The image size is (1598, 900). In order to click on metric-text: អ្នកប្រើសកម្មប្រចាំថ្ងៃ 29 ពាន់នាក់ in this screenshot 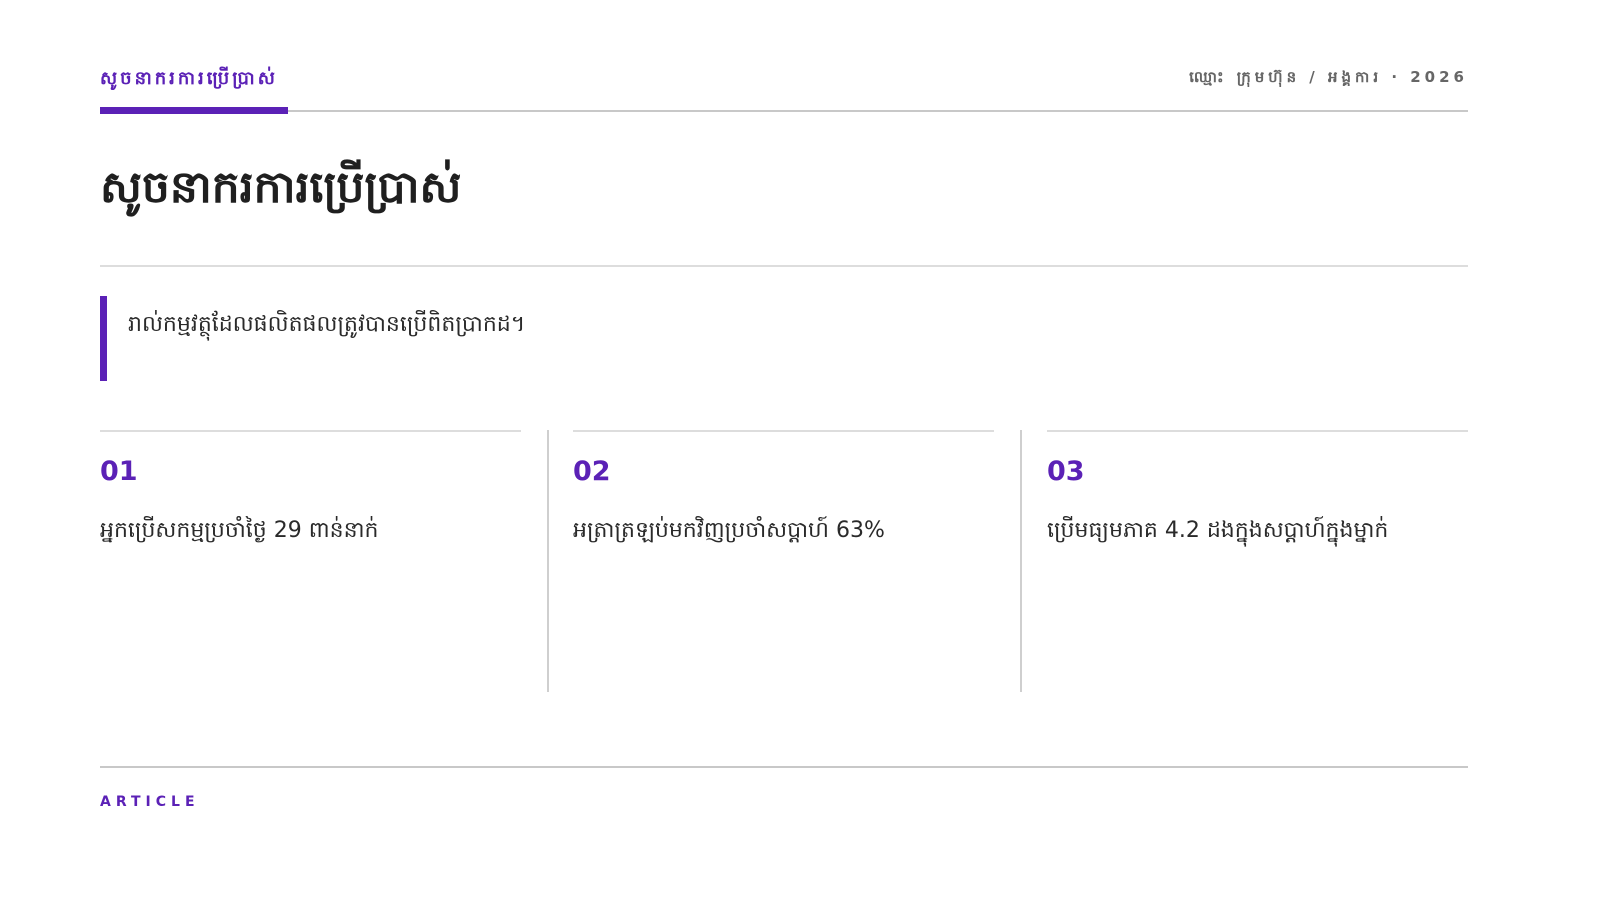, I will do `click(239, 530)`.